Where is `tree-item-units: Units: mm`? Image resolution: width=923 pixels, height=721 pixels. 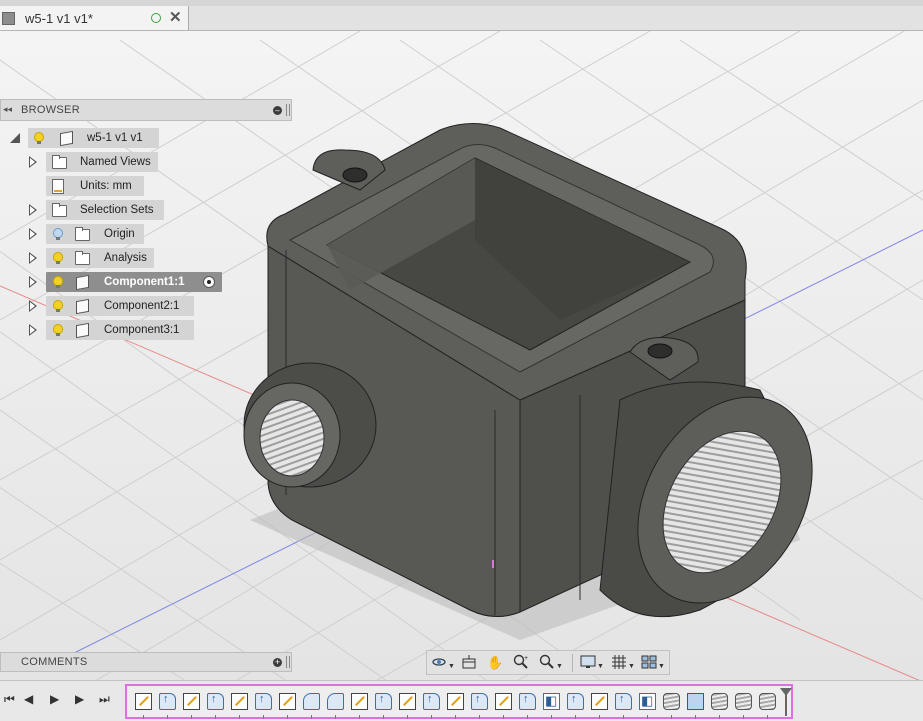
tree-item-units: Units: mm is located at coordinates (95, 186).